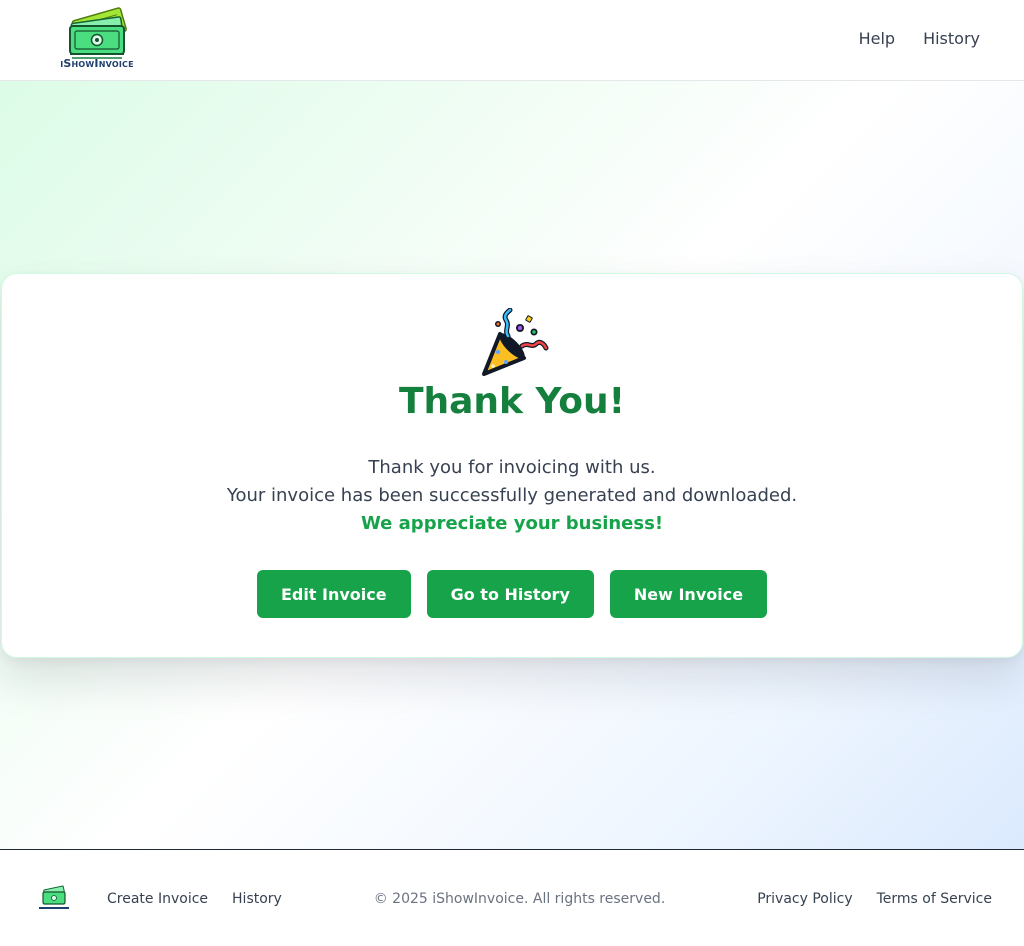 The image size is (1024, 946). I want to click on nav-history-link: History, so click(951, 39).